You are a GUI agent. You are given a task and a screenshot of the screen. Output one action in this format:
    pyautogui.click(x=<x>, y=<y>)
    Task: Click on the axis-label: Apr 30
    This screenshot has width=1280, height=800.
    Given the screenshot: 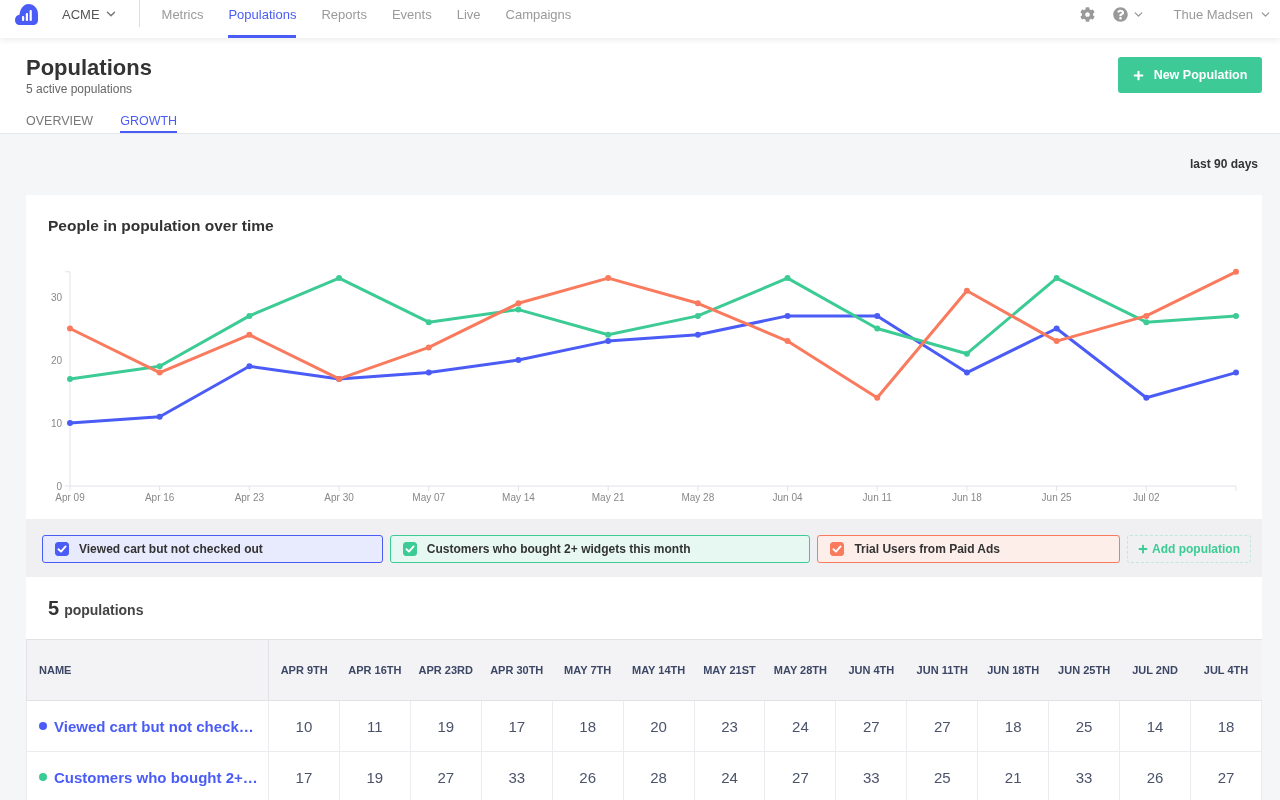 What is the action you would take?
    pyautogui.click(x=339, y=497)
    